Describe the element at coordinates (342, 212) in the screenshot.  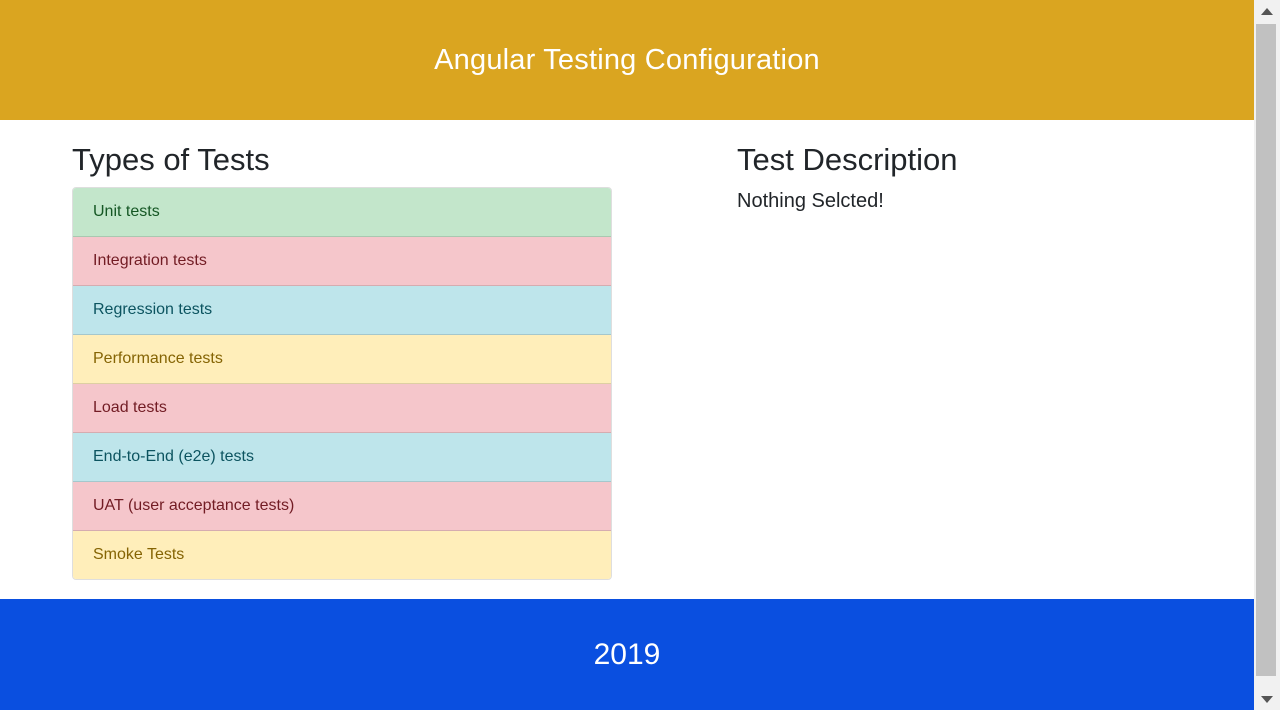
I see `test-type-item: Unit tests` at that location.